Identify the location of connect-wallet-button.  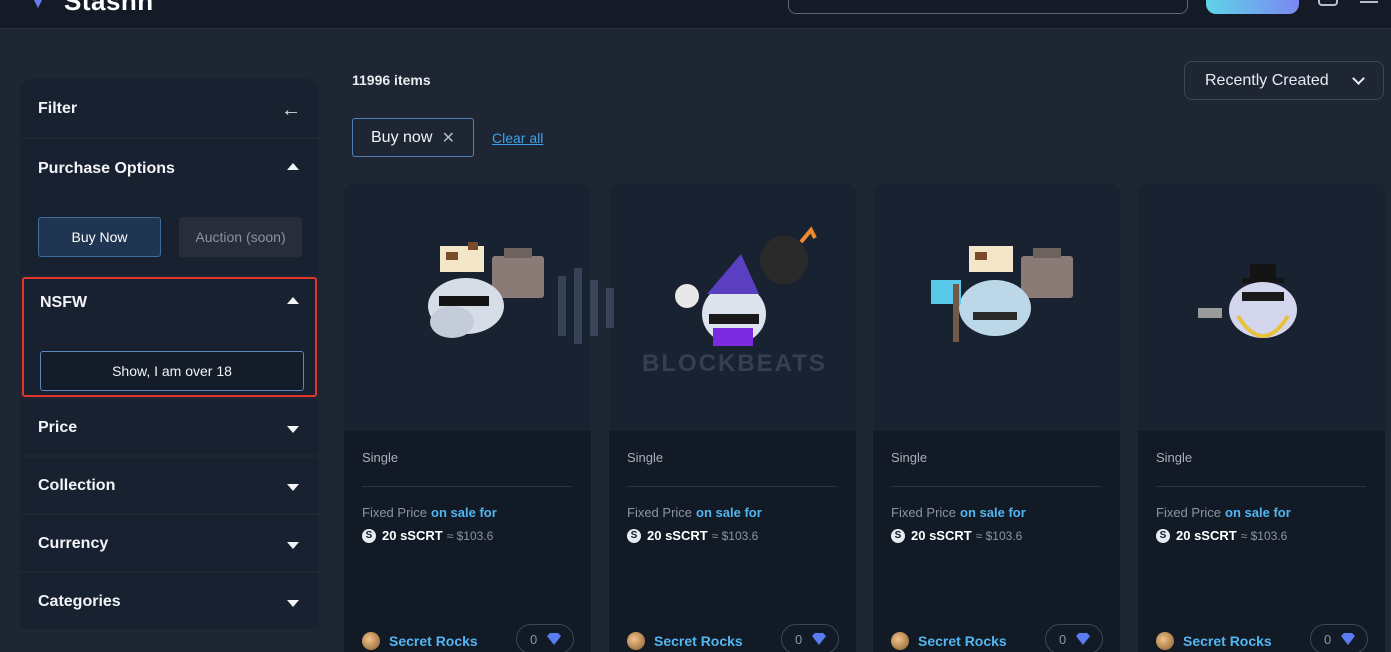
(1252, 7).